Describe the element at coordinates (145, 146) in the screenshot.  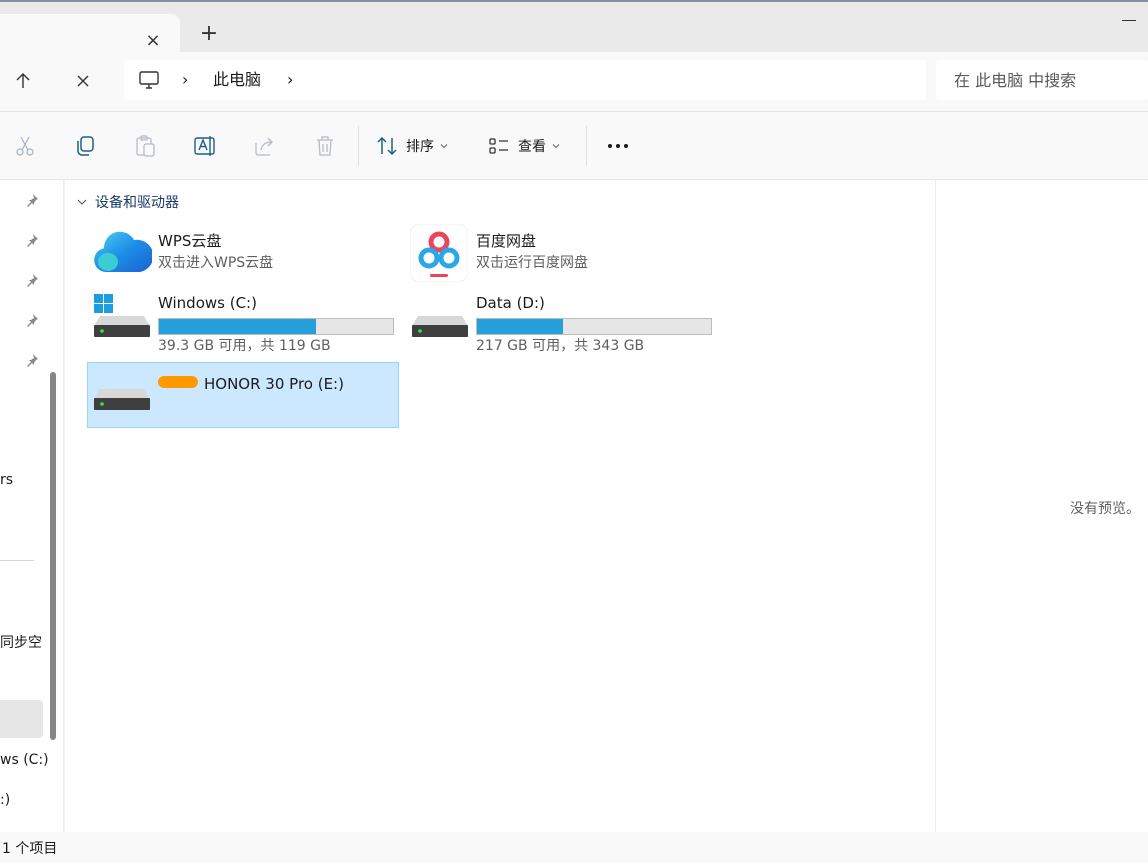
I see `paste-icon` at that location.